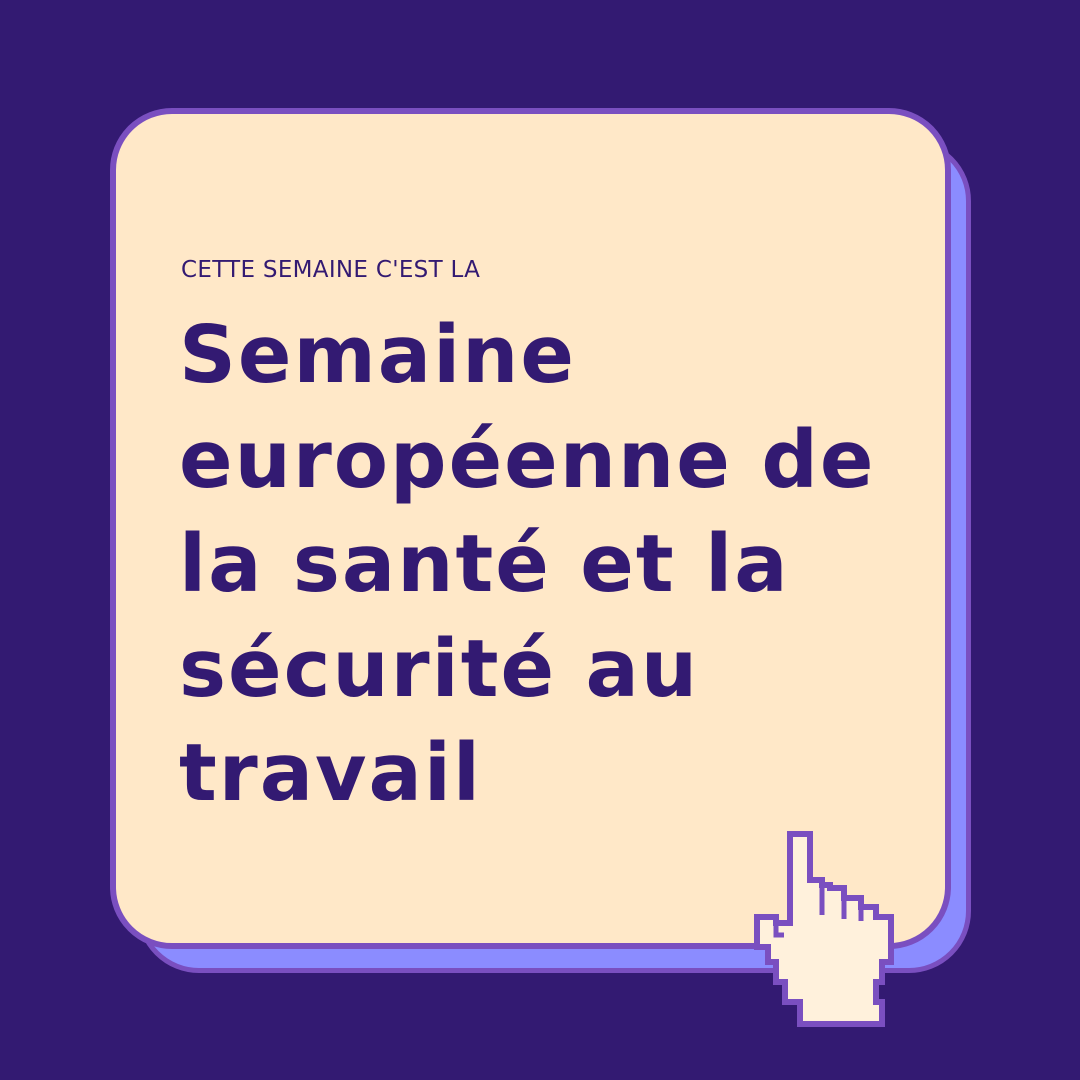 This screenshot has width=1080, height=1080. What do you see at coordinates (824, 929) in the screenshot?
I see `pointing-hand-cursor-icon` at bounding box center [824, 929].